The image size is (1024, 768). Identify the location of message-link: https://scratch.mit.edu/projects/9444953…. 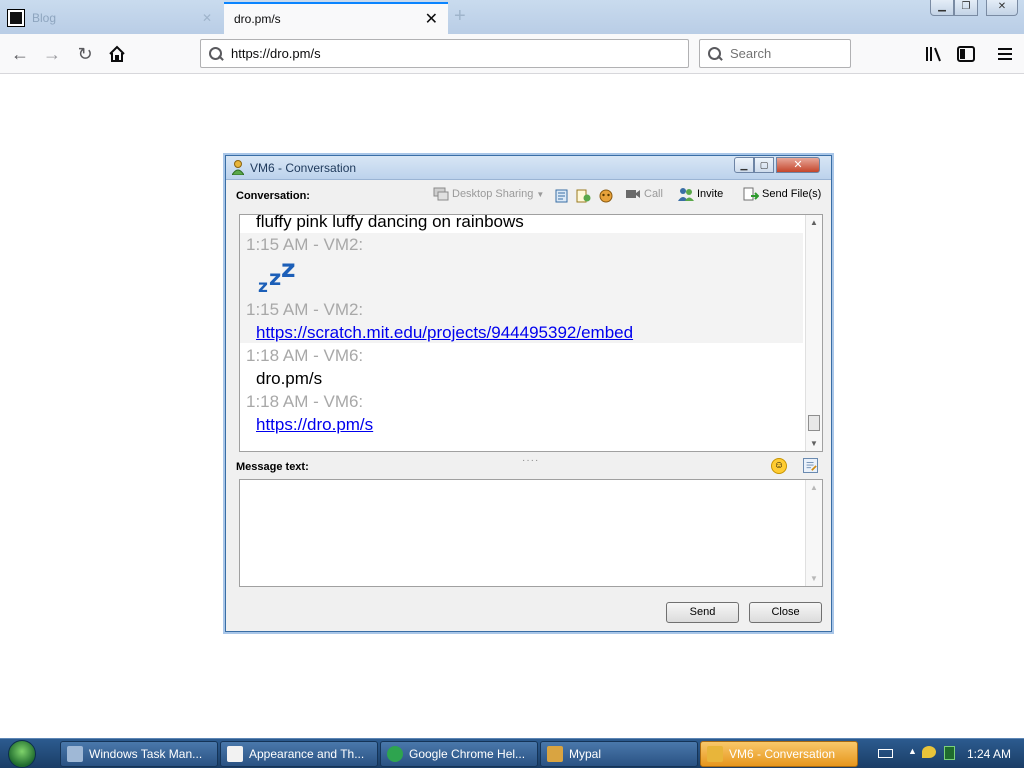
(444, 333).